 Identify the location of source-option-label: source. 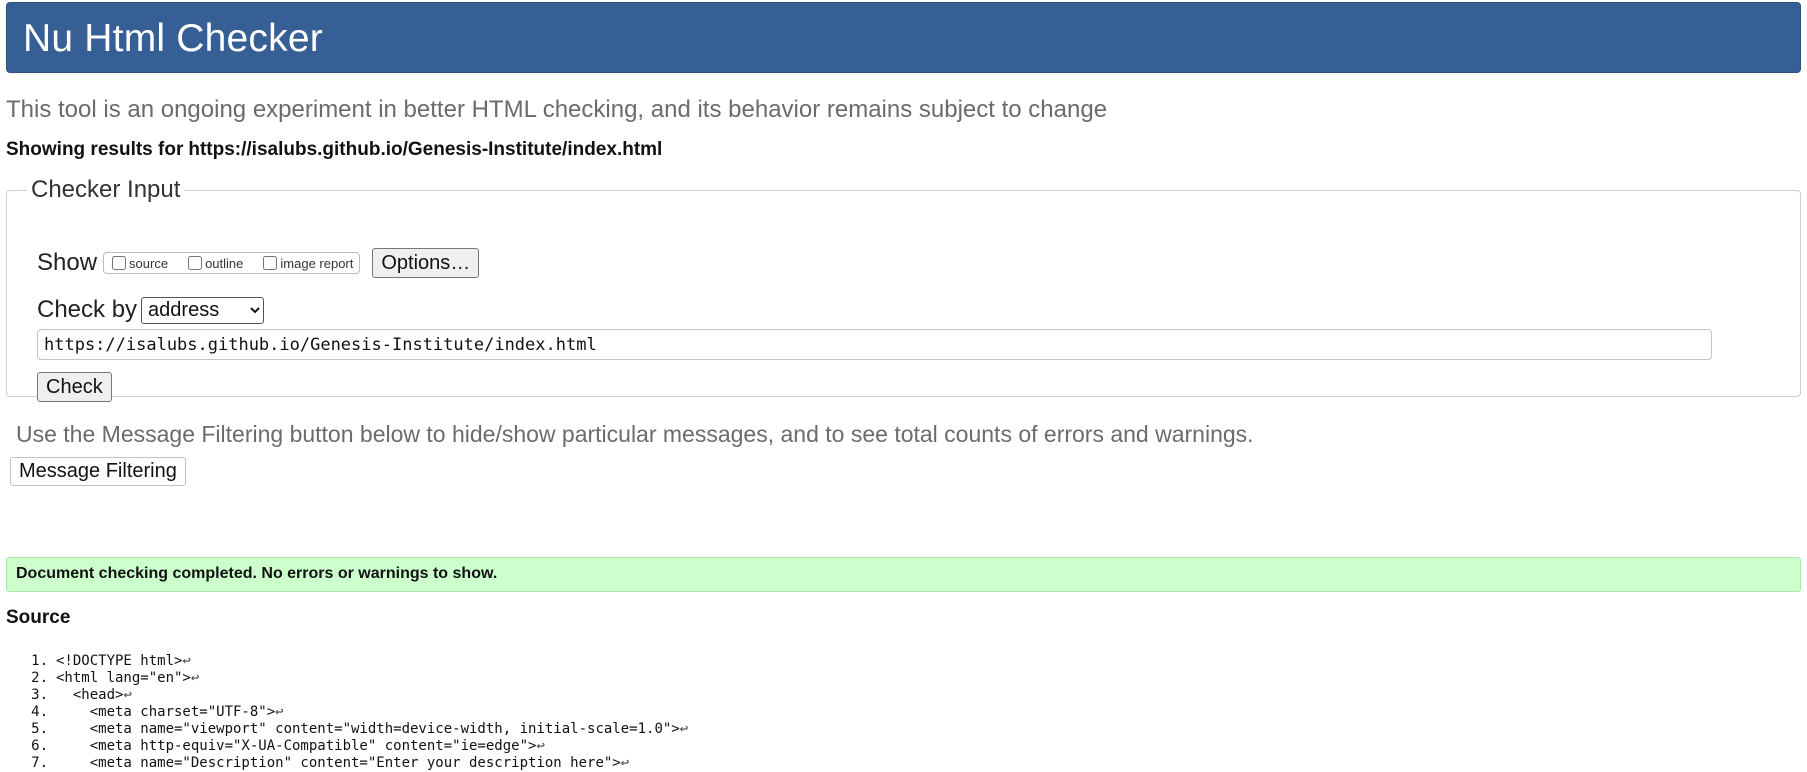
(149, 263).